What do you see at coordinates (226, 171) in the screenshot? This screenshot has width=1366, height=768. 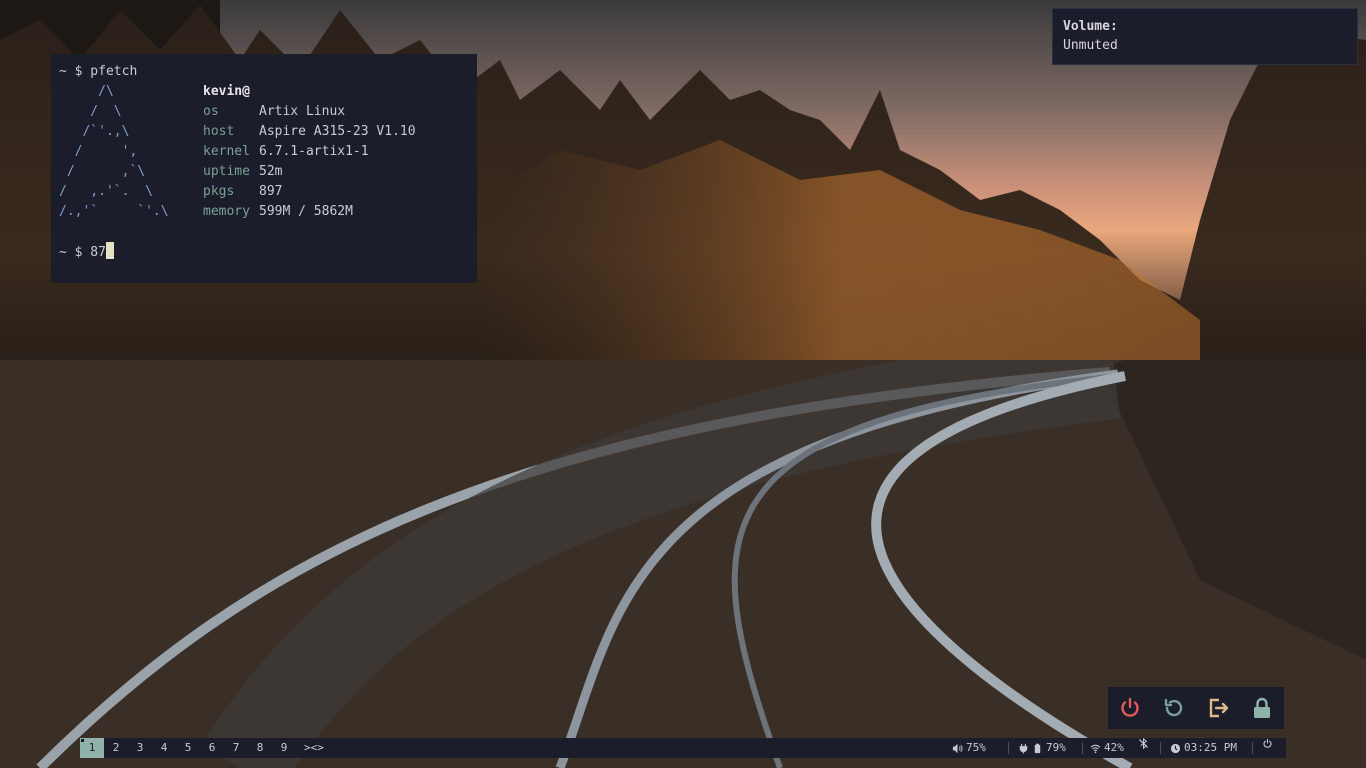 I see `info-key: uptime` at bounding box center [226, 171].